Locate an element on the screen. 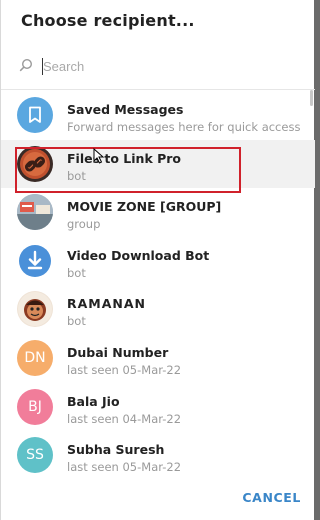 The width and height of the screenshot is (320, 520). files-to-link-avatar is located at coordinates (35, 163).